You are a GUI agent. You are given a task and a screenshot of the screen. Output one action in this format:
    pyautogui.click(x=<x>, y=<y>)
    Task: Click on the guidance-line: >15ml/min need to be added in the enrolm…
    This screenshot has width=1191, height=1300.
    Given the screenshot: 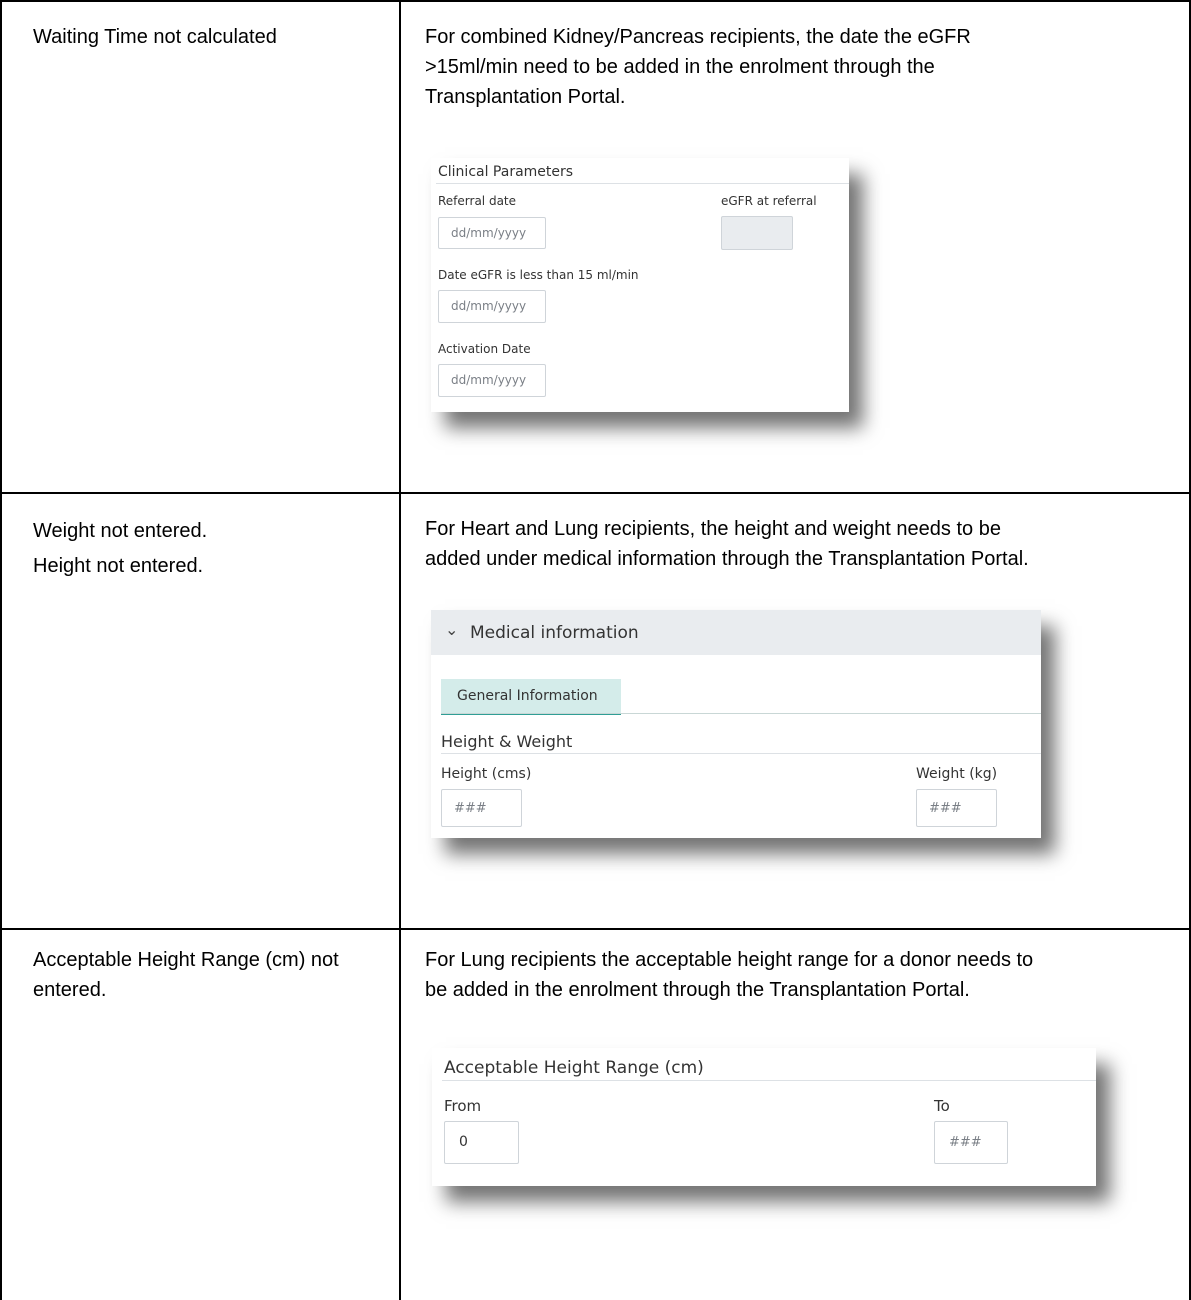 What is the action you would take?
    pyautogui.click(x=680, y=67)
    